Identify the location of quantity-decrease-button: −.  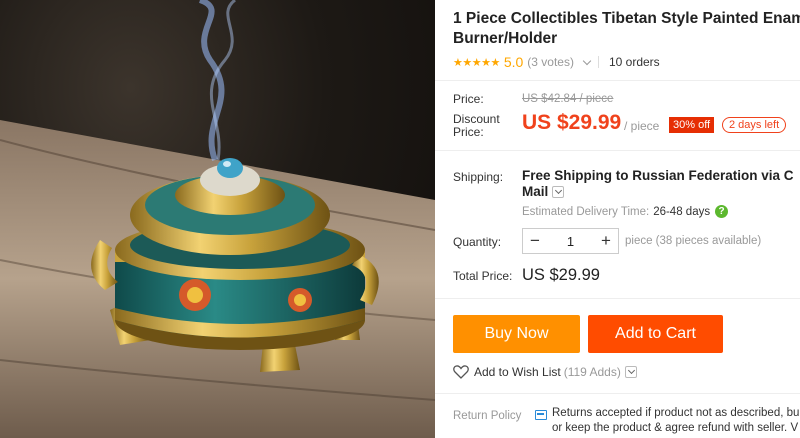
(535, 241).